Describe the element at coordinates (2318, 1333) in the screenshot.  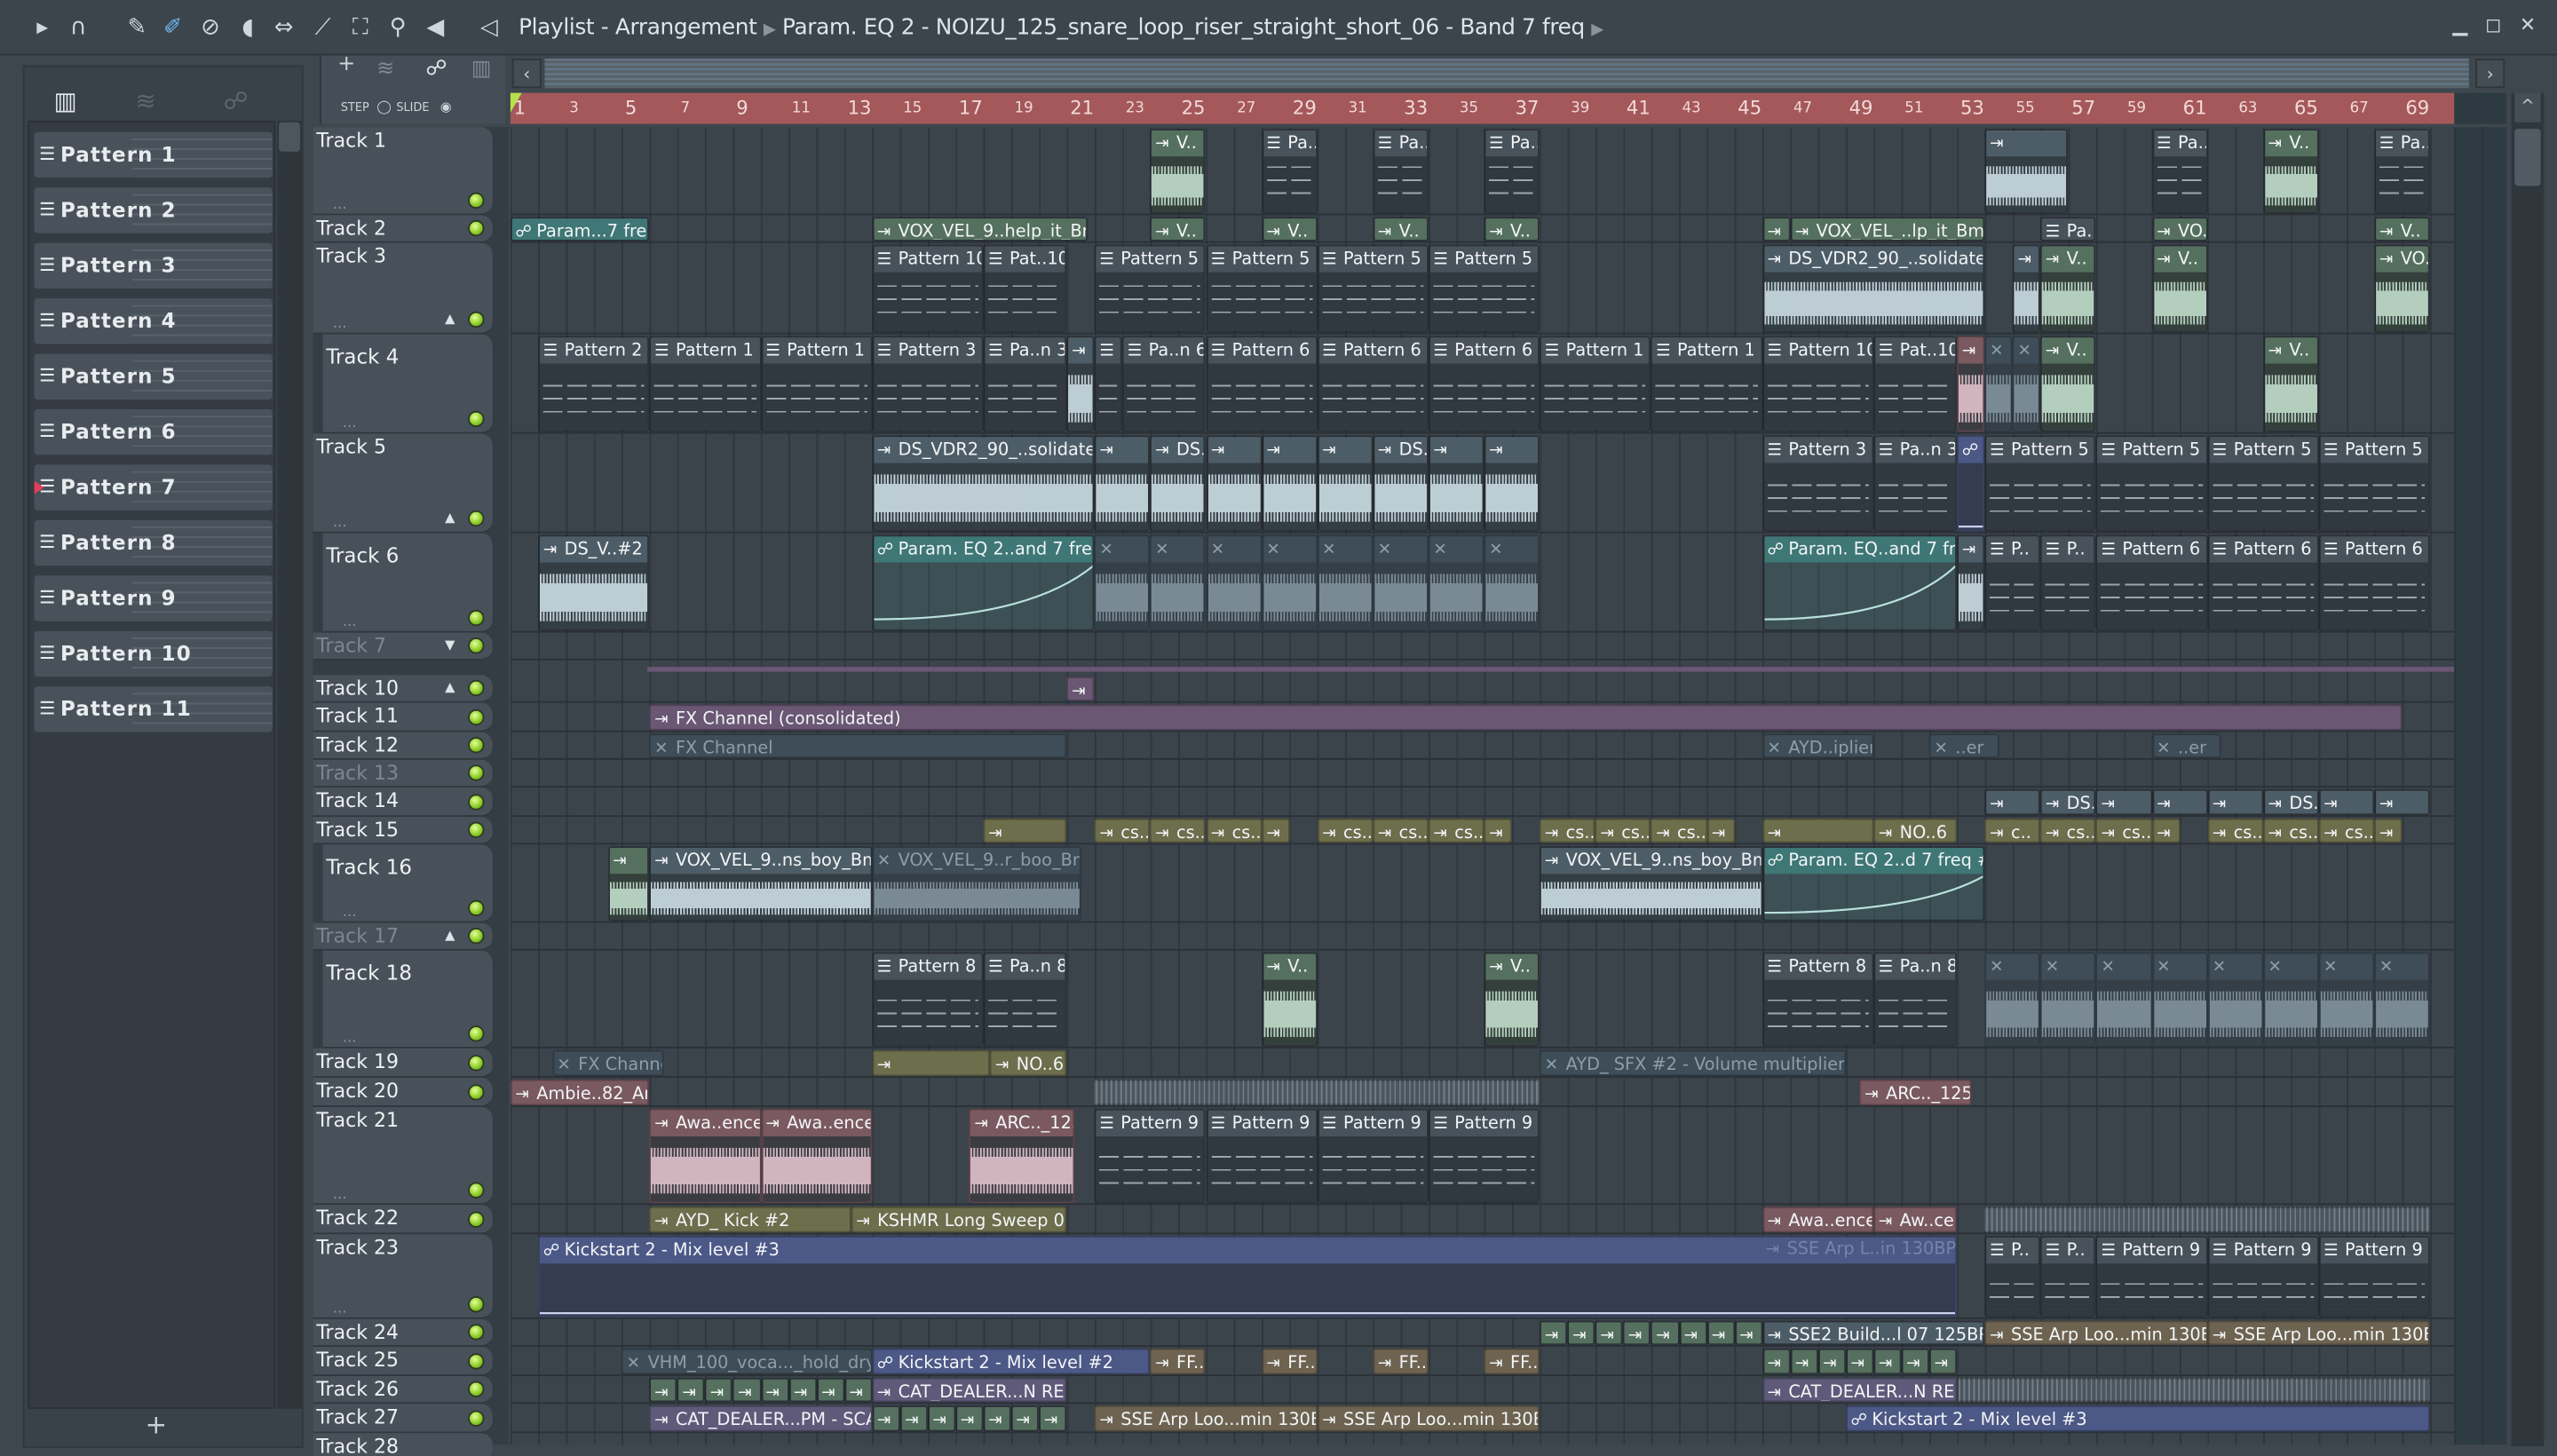
I see `audio-clip: ⇥ SSE Arp Loo...min 130BPM` at that location.